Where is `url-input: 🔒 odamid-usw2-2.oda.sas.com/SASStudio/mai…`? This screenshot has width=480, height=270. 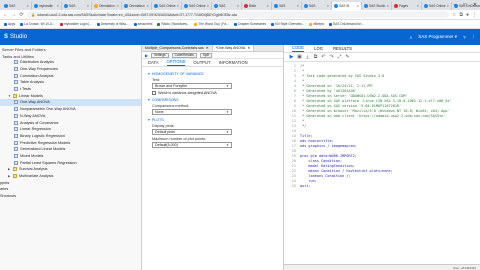 url-input: 🔒 odamid-usw2-2.oda.sas.com/SASStudio/mai… is located at coordinates (238, 14).